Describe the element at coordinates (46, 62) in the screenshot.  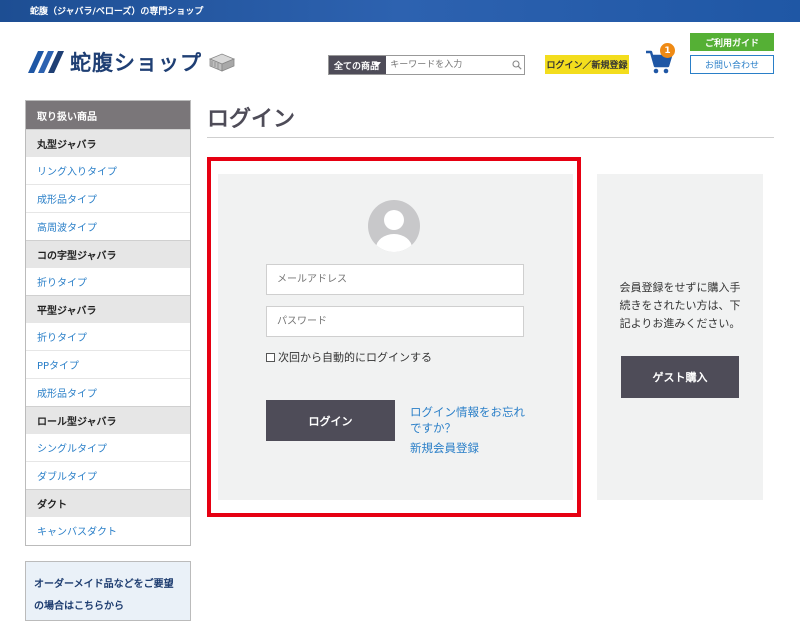
I see `logo-mark-icon` at that location.